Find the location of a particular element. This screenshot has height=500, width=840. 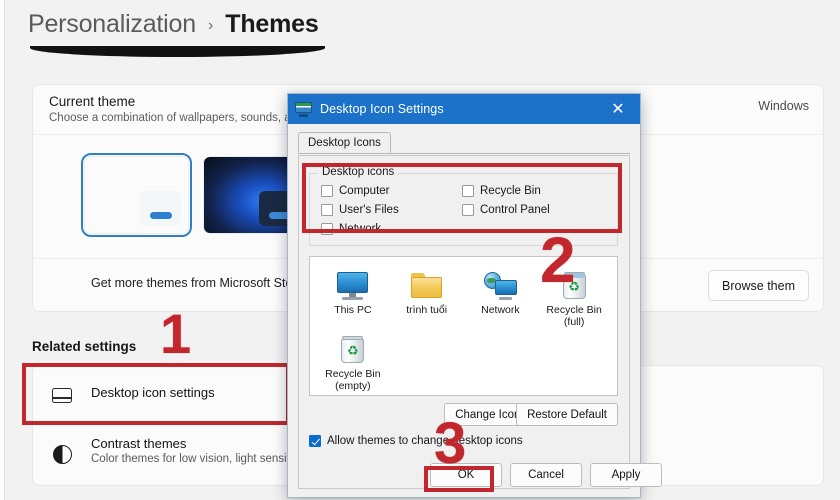

desktop-icon-settings-text: Desktop icon settings is located at coordinates (153, 392).